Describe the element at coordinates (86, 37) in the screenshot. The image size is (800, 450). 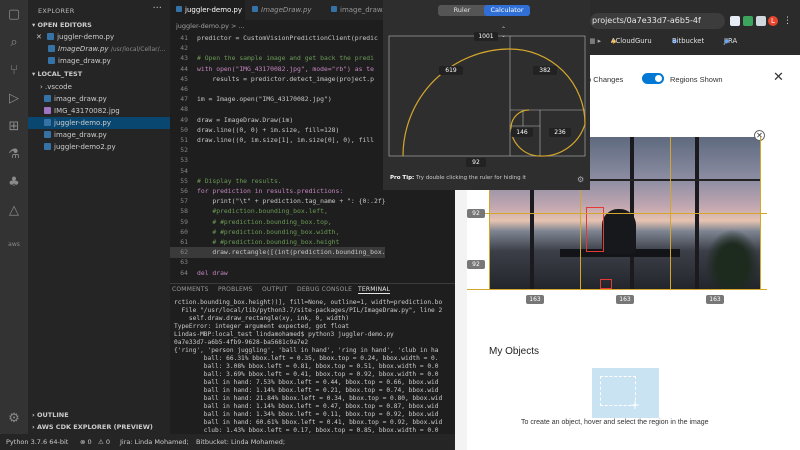
I see `open-editor-label: juggler-demo.py` at that location.